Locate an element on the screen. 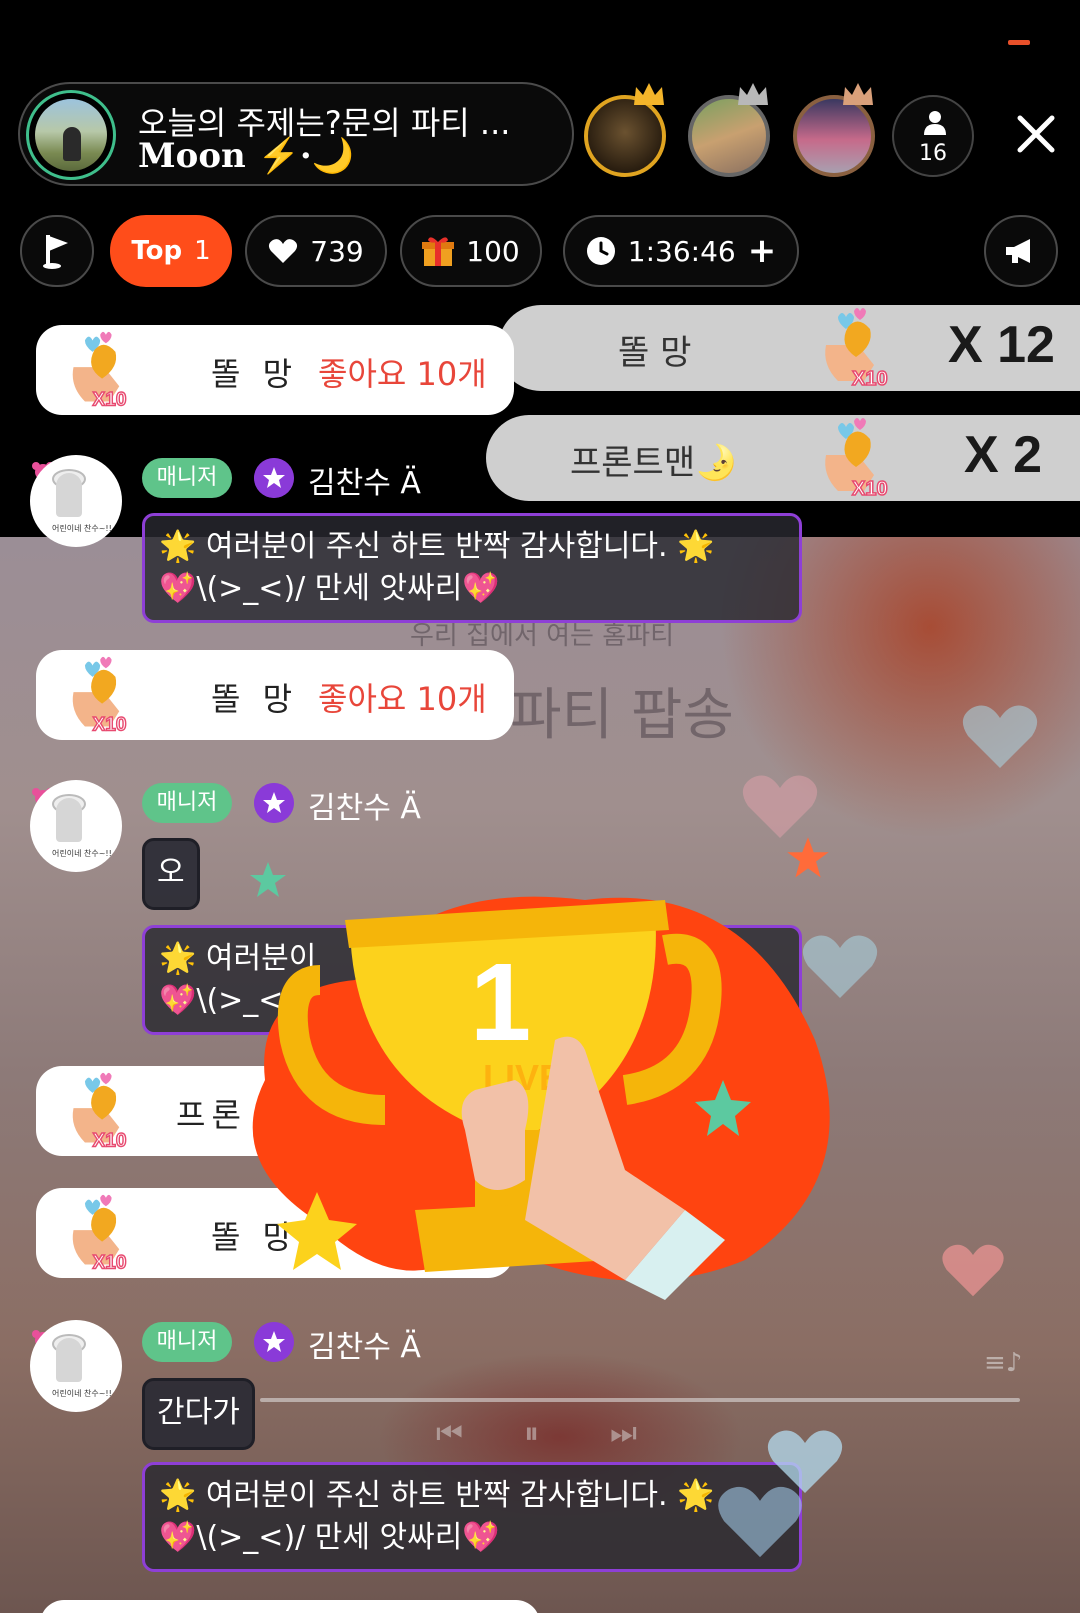  clock-icon is located at coordinates (600, 251).